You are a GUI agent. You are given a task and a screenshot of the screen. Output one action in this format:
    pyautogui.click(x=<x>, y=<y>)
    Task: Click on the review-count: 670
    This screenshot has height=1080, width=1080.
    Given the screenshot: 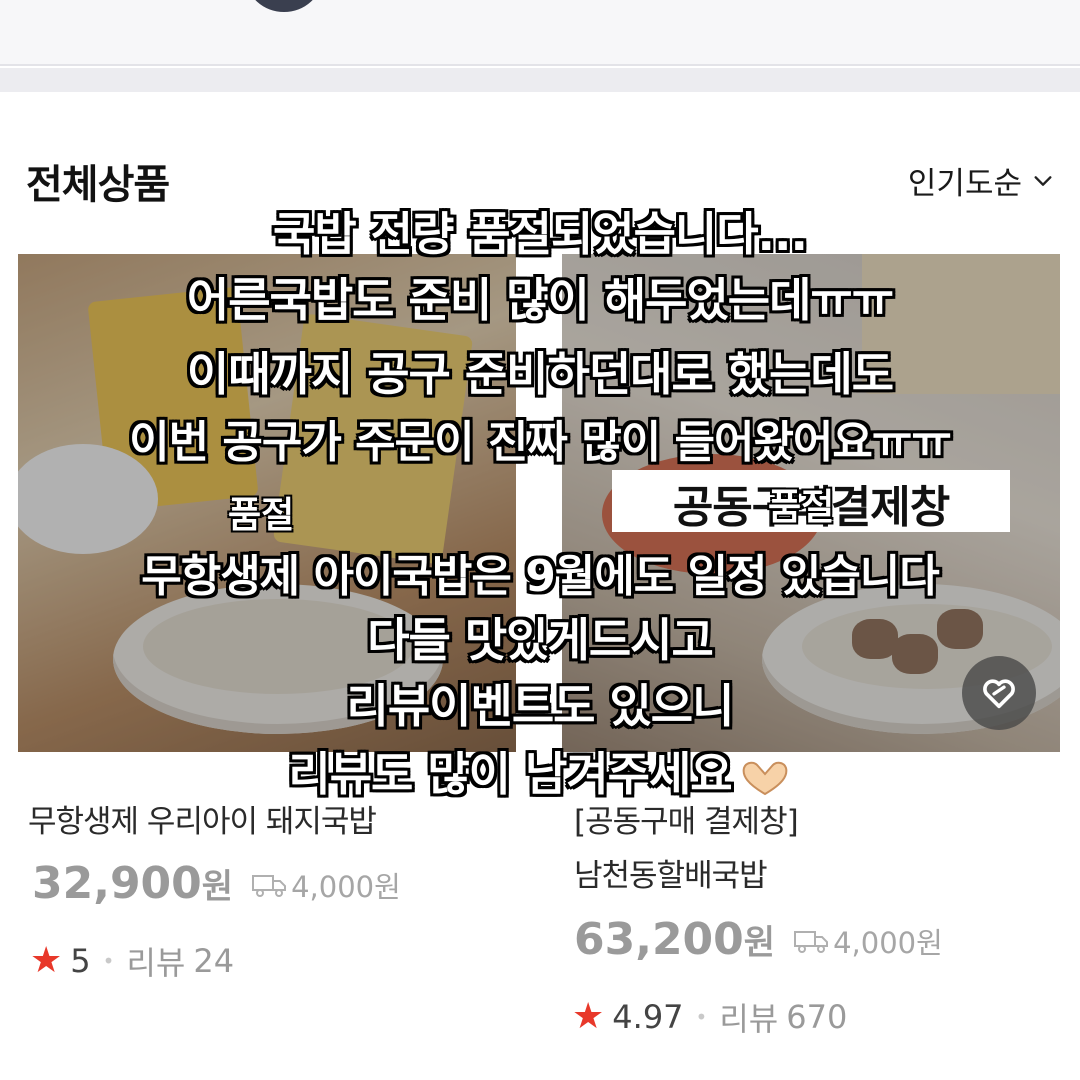 What is the action you would take?
    pyautogui.click(x=817, y=1017)
    